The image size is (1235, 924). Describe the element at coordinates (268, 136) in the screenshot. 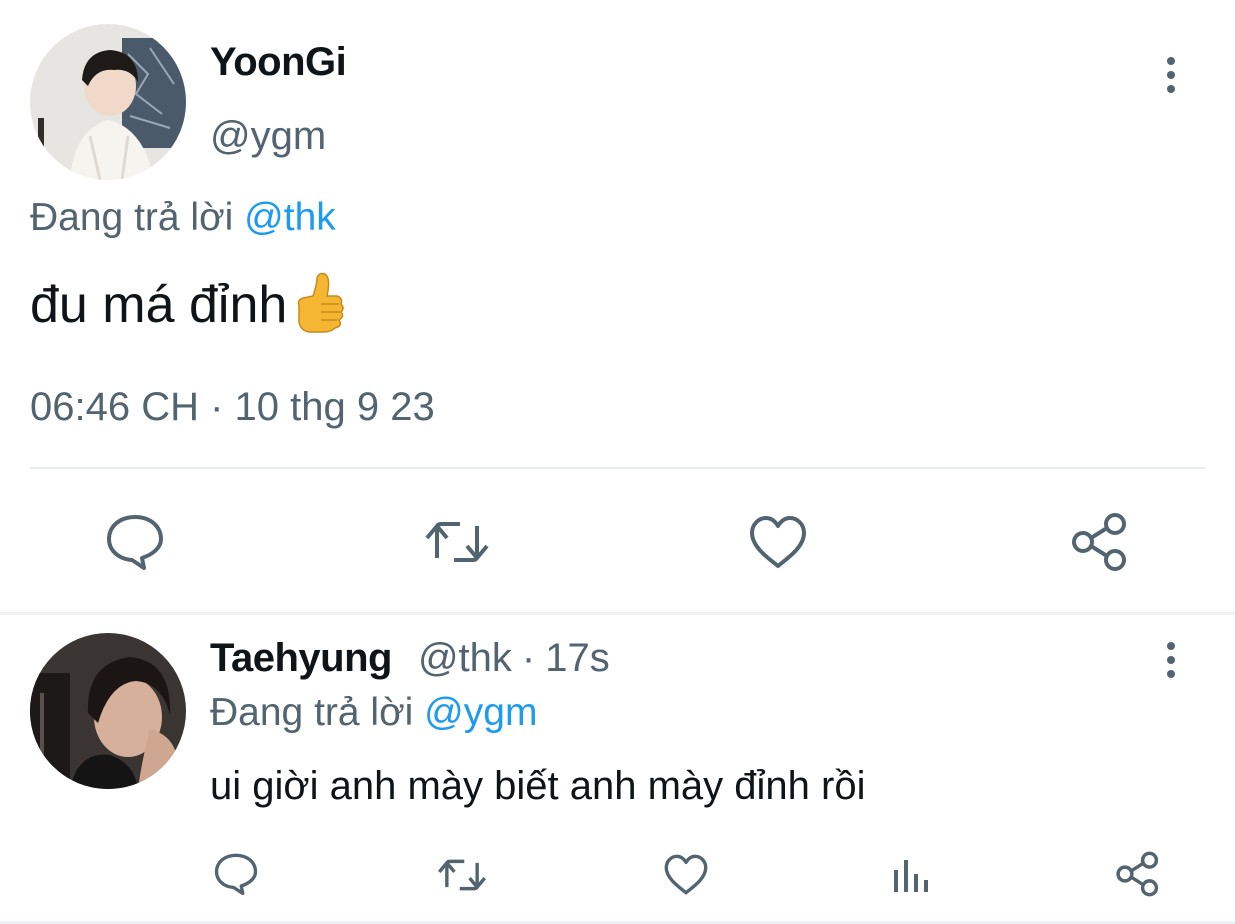

I see `author-handle: @ygm` at that location.